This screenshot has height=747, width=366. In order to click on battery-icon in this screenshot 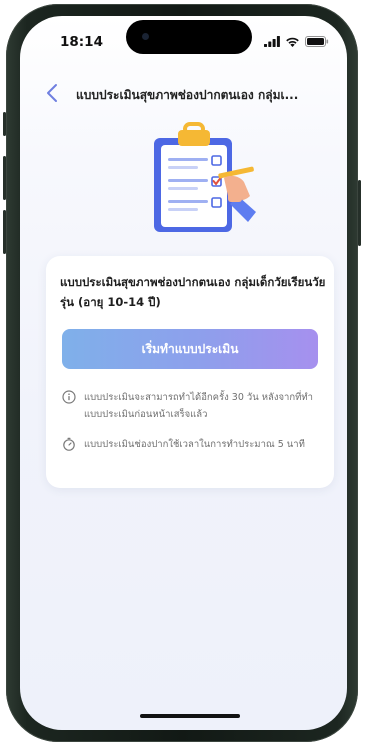, I will do `click(317, 41)`.